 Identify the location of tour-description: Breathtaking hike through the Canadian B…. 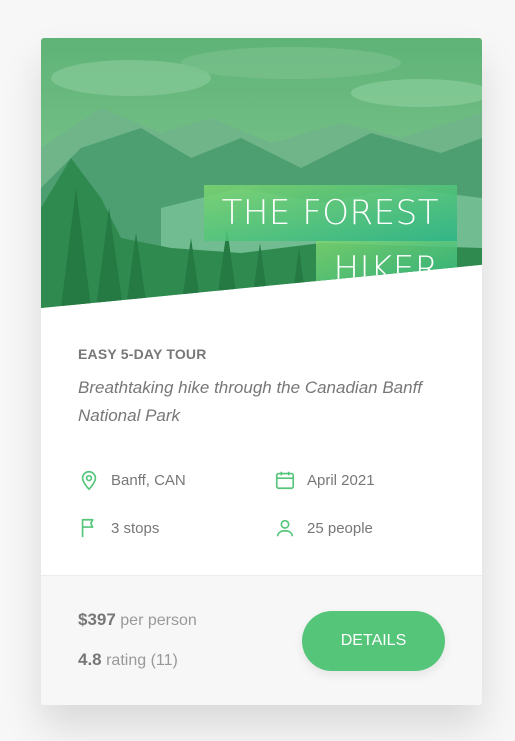
(250, 401).